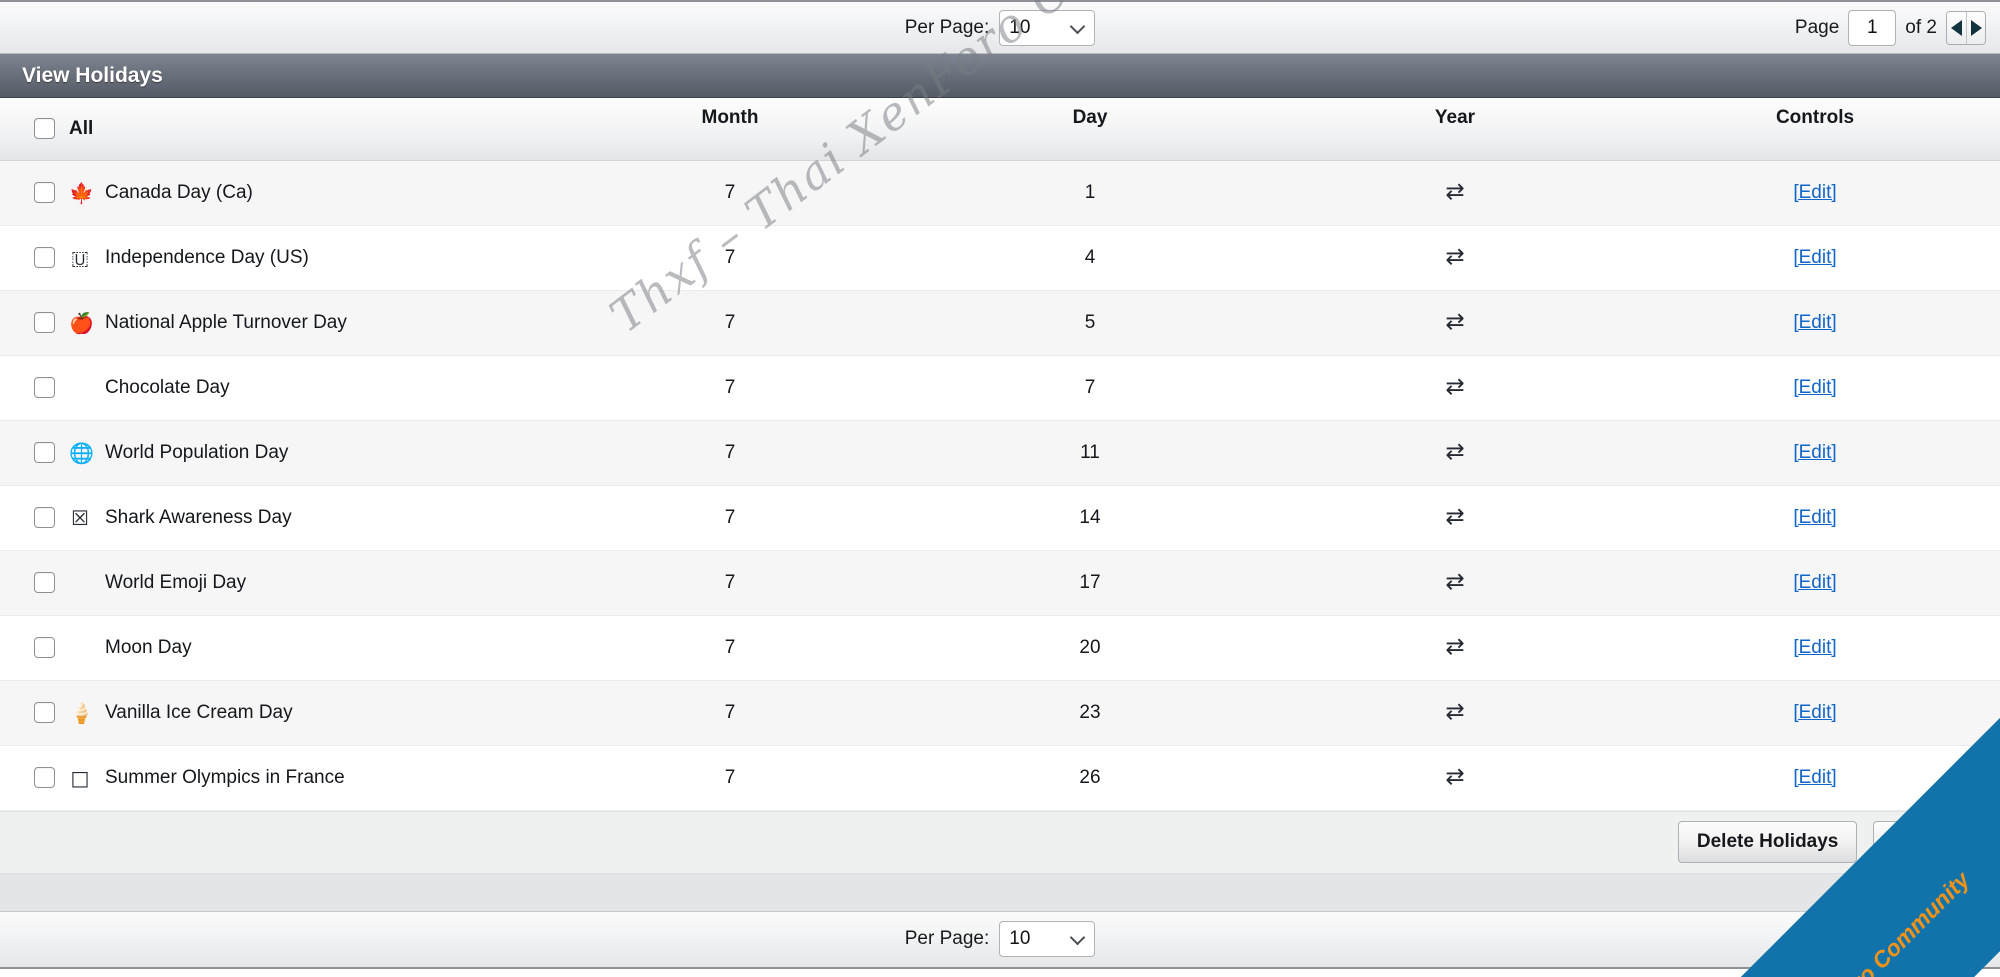  What do you see at coordinates (1921, 27) in the screenshot?
I see `page-total-top: of 2` at bounding box center [1921, 27].